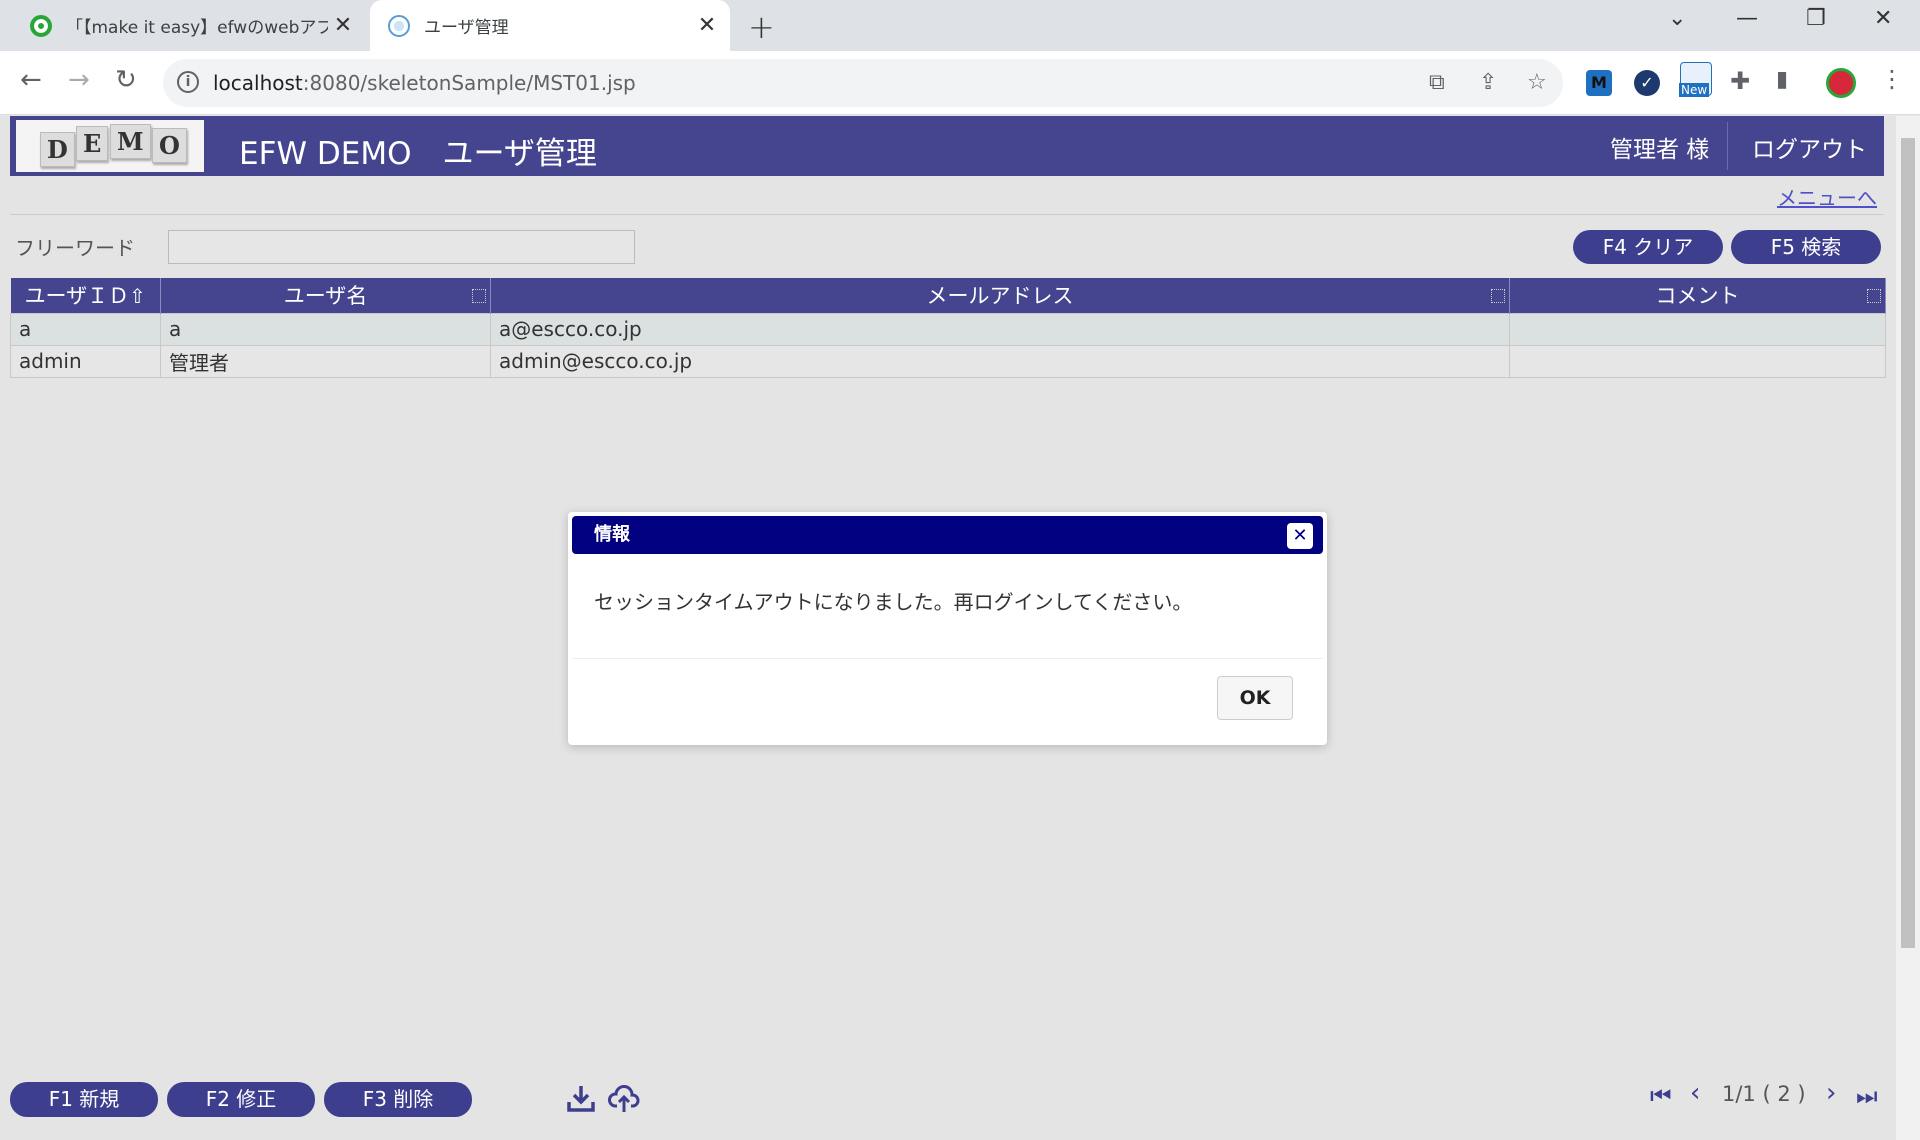  What do you see at coordinates (31, 80) in the screenshot?
I see `back-arrow-icon: ←` at bounding box center [31, 80].